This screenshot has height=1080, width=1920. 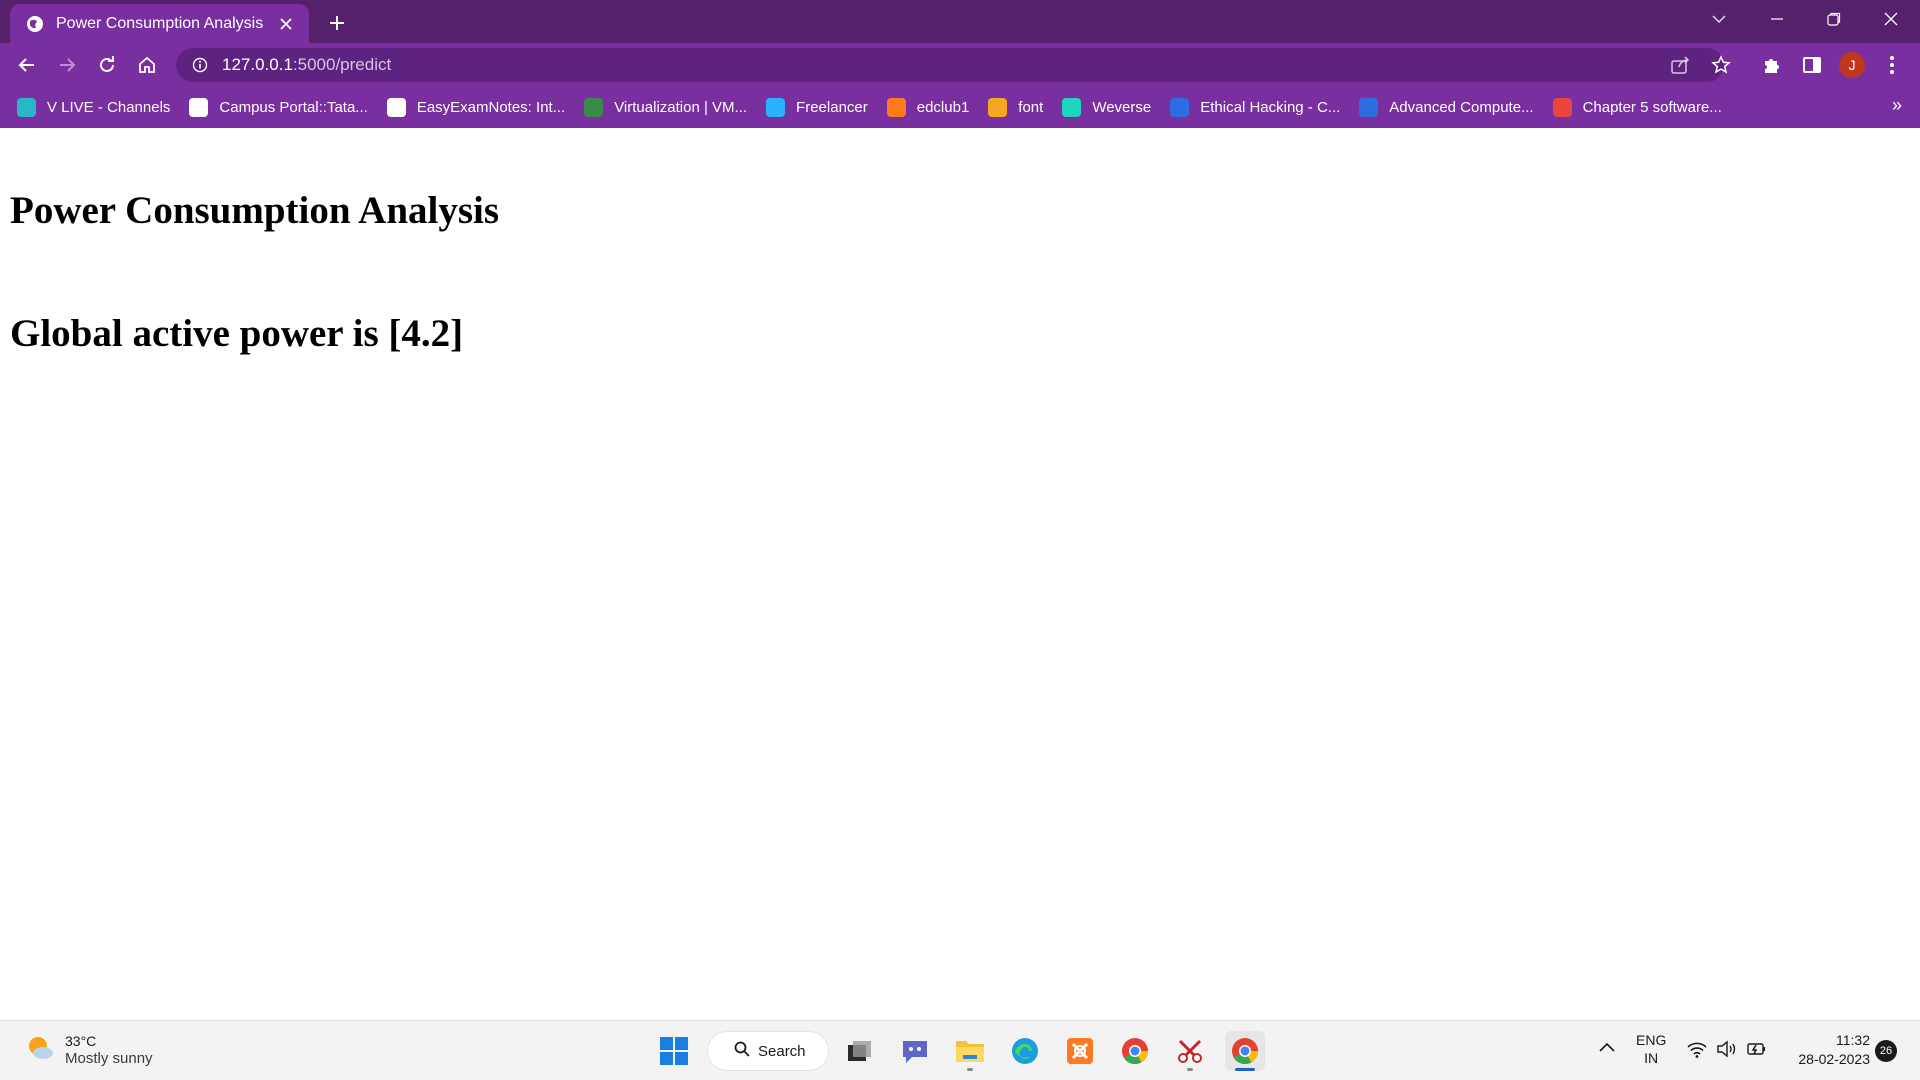 What do you see at coordinates (594, 107) in the screenshot?
I see `vm-icon` at bounding box center [594, 107].